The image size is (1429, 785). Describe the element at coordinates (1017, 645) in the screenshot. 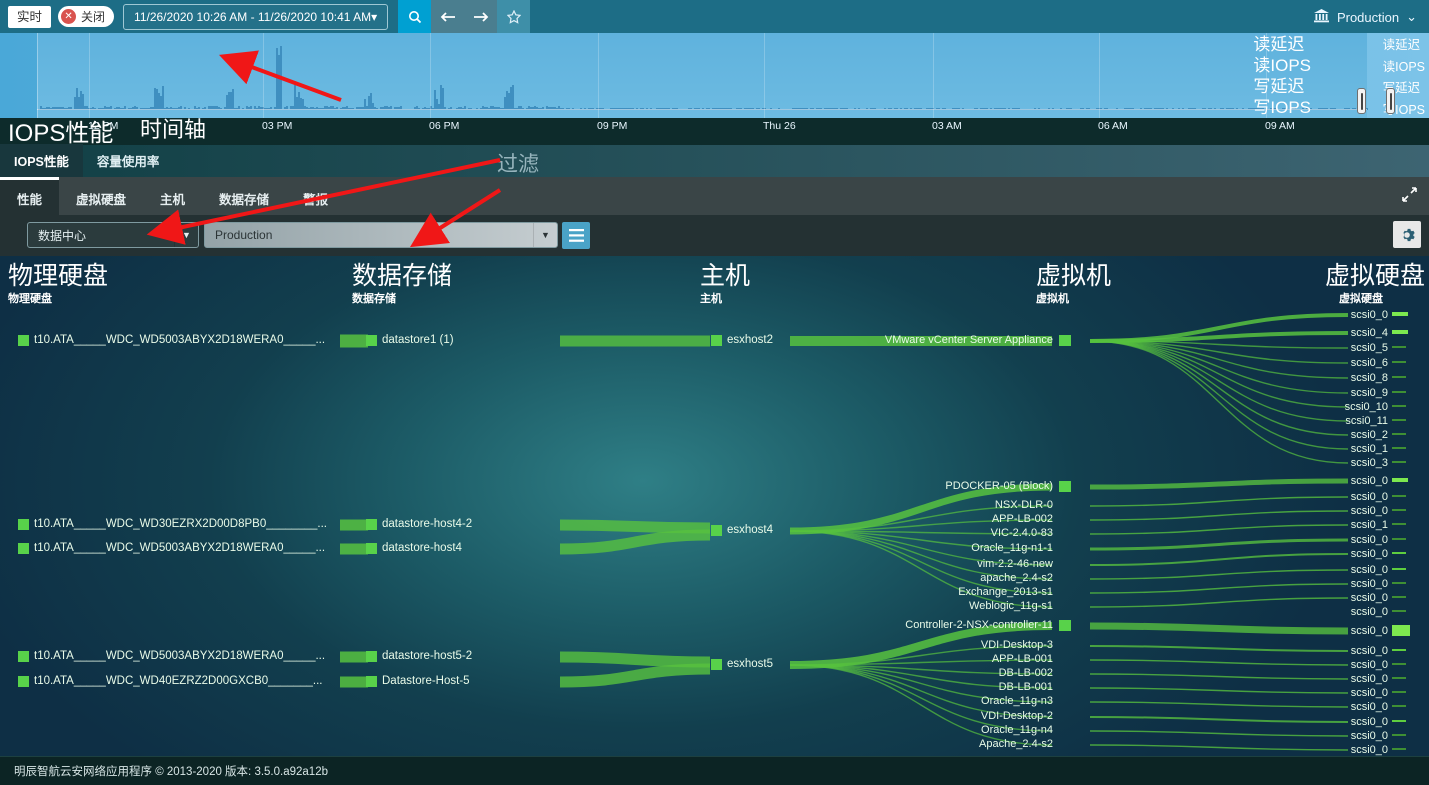

I see `vm-node: VDI-Desktop-3` at that location.